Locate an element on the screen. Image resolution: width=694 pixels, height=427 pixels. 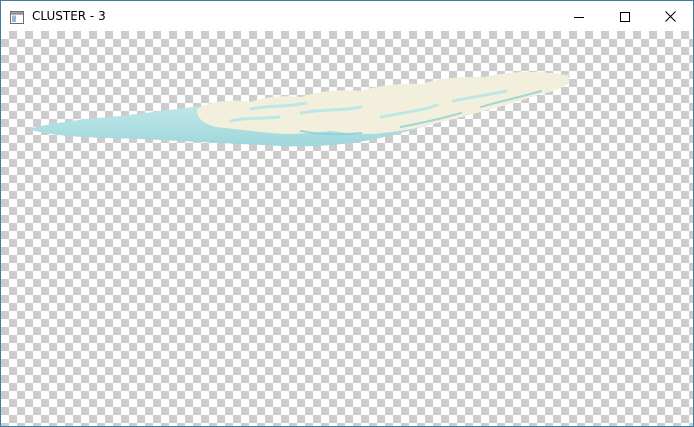
window-app-icon is located at coordinates (17, 16).